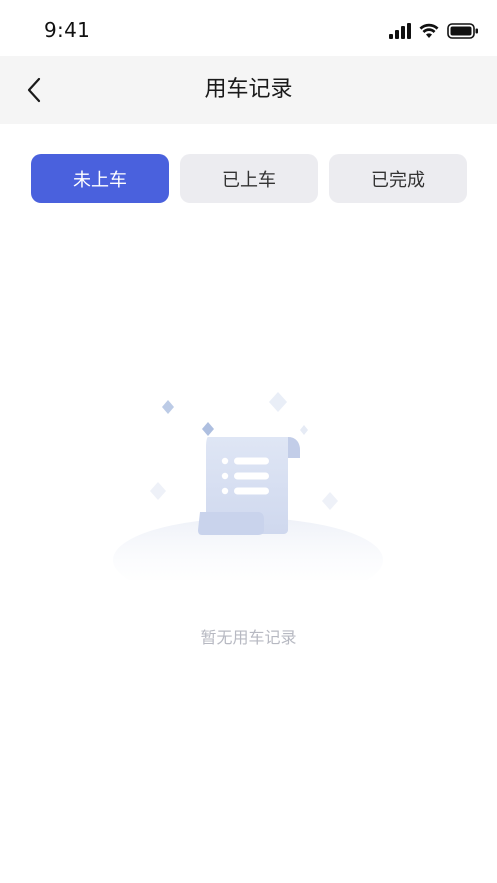  What do you see at coordinates (429, 30) in the screenshot?
I see `wifi-icon` at bounding box center [429, 30].